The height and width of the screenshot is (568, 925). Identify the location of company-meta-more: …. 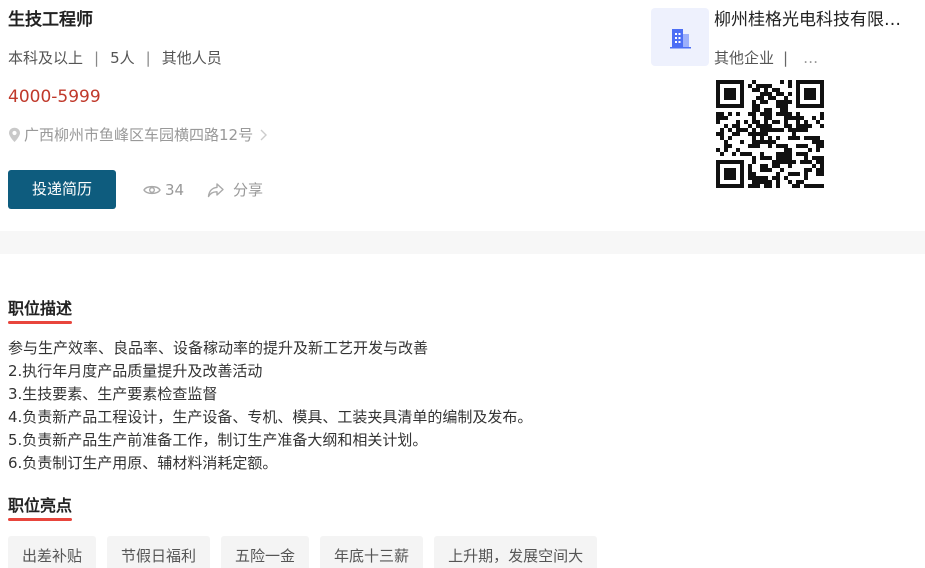
(811, 58).